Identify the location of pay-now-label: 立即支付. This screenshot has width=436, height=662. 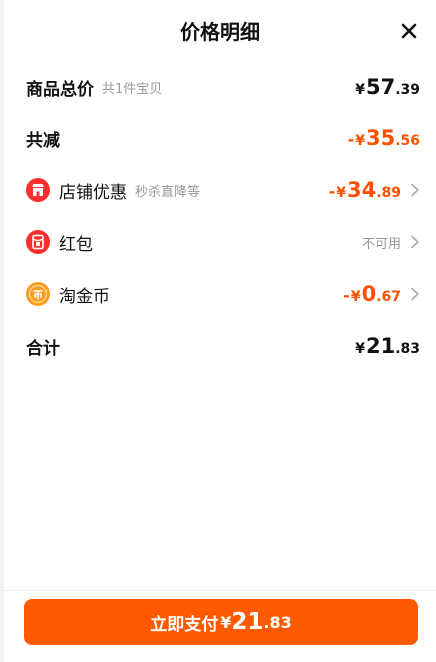
(184, 624).